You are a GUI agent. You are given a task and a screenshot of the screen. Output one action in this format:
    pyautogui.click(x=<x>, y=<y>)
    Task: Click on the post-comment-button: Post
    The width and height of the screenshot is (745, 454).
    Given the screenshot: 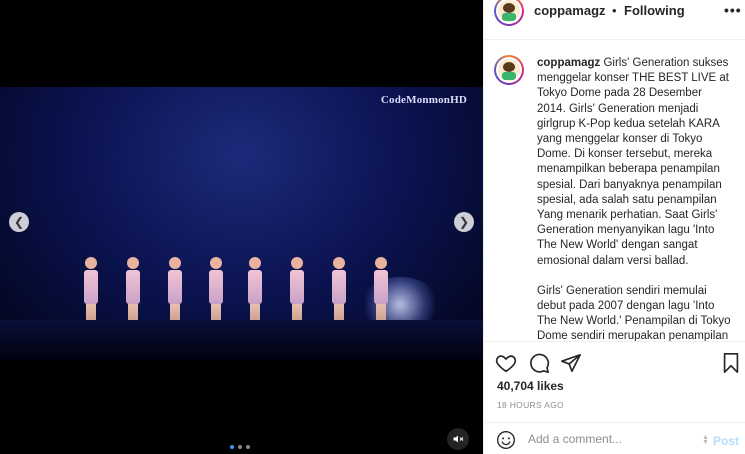 What is the action you would take?
    pyautogui.click(x=726, y=441)
    